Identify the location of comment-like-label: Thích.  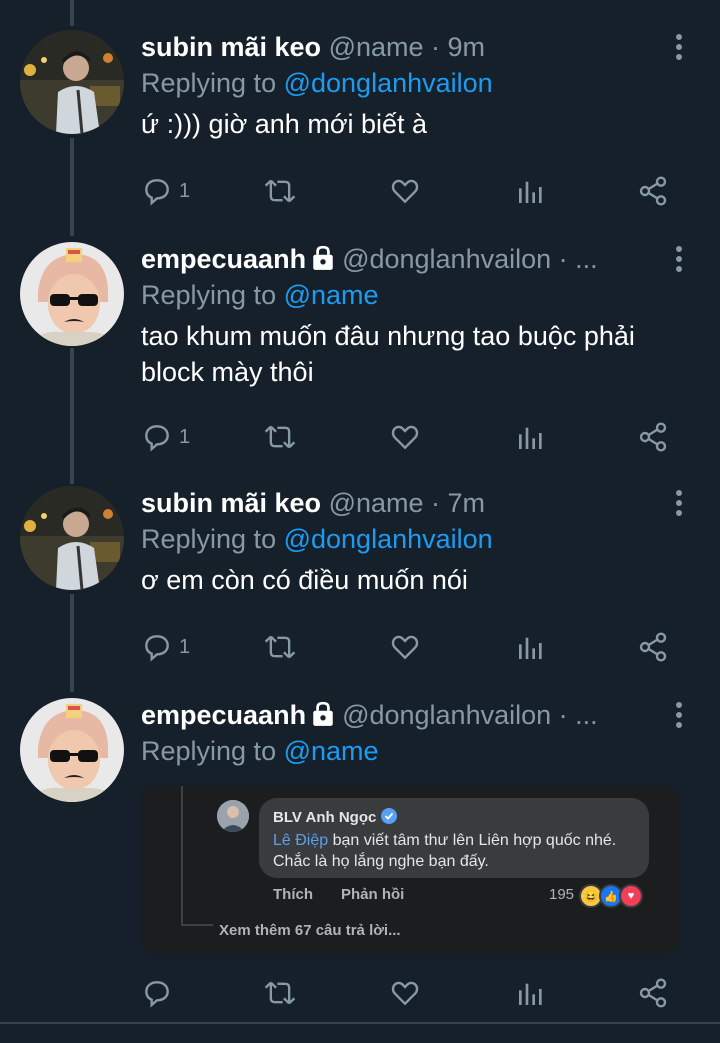
(293, 894).